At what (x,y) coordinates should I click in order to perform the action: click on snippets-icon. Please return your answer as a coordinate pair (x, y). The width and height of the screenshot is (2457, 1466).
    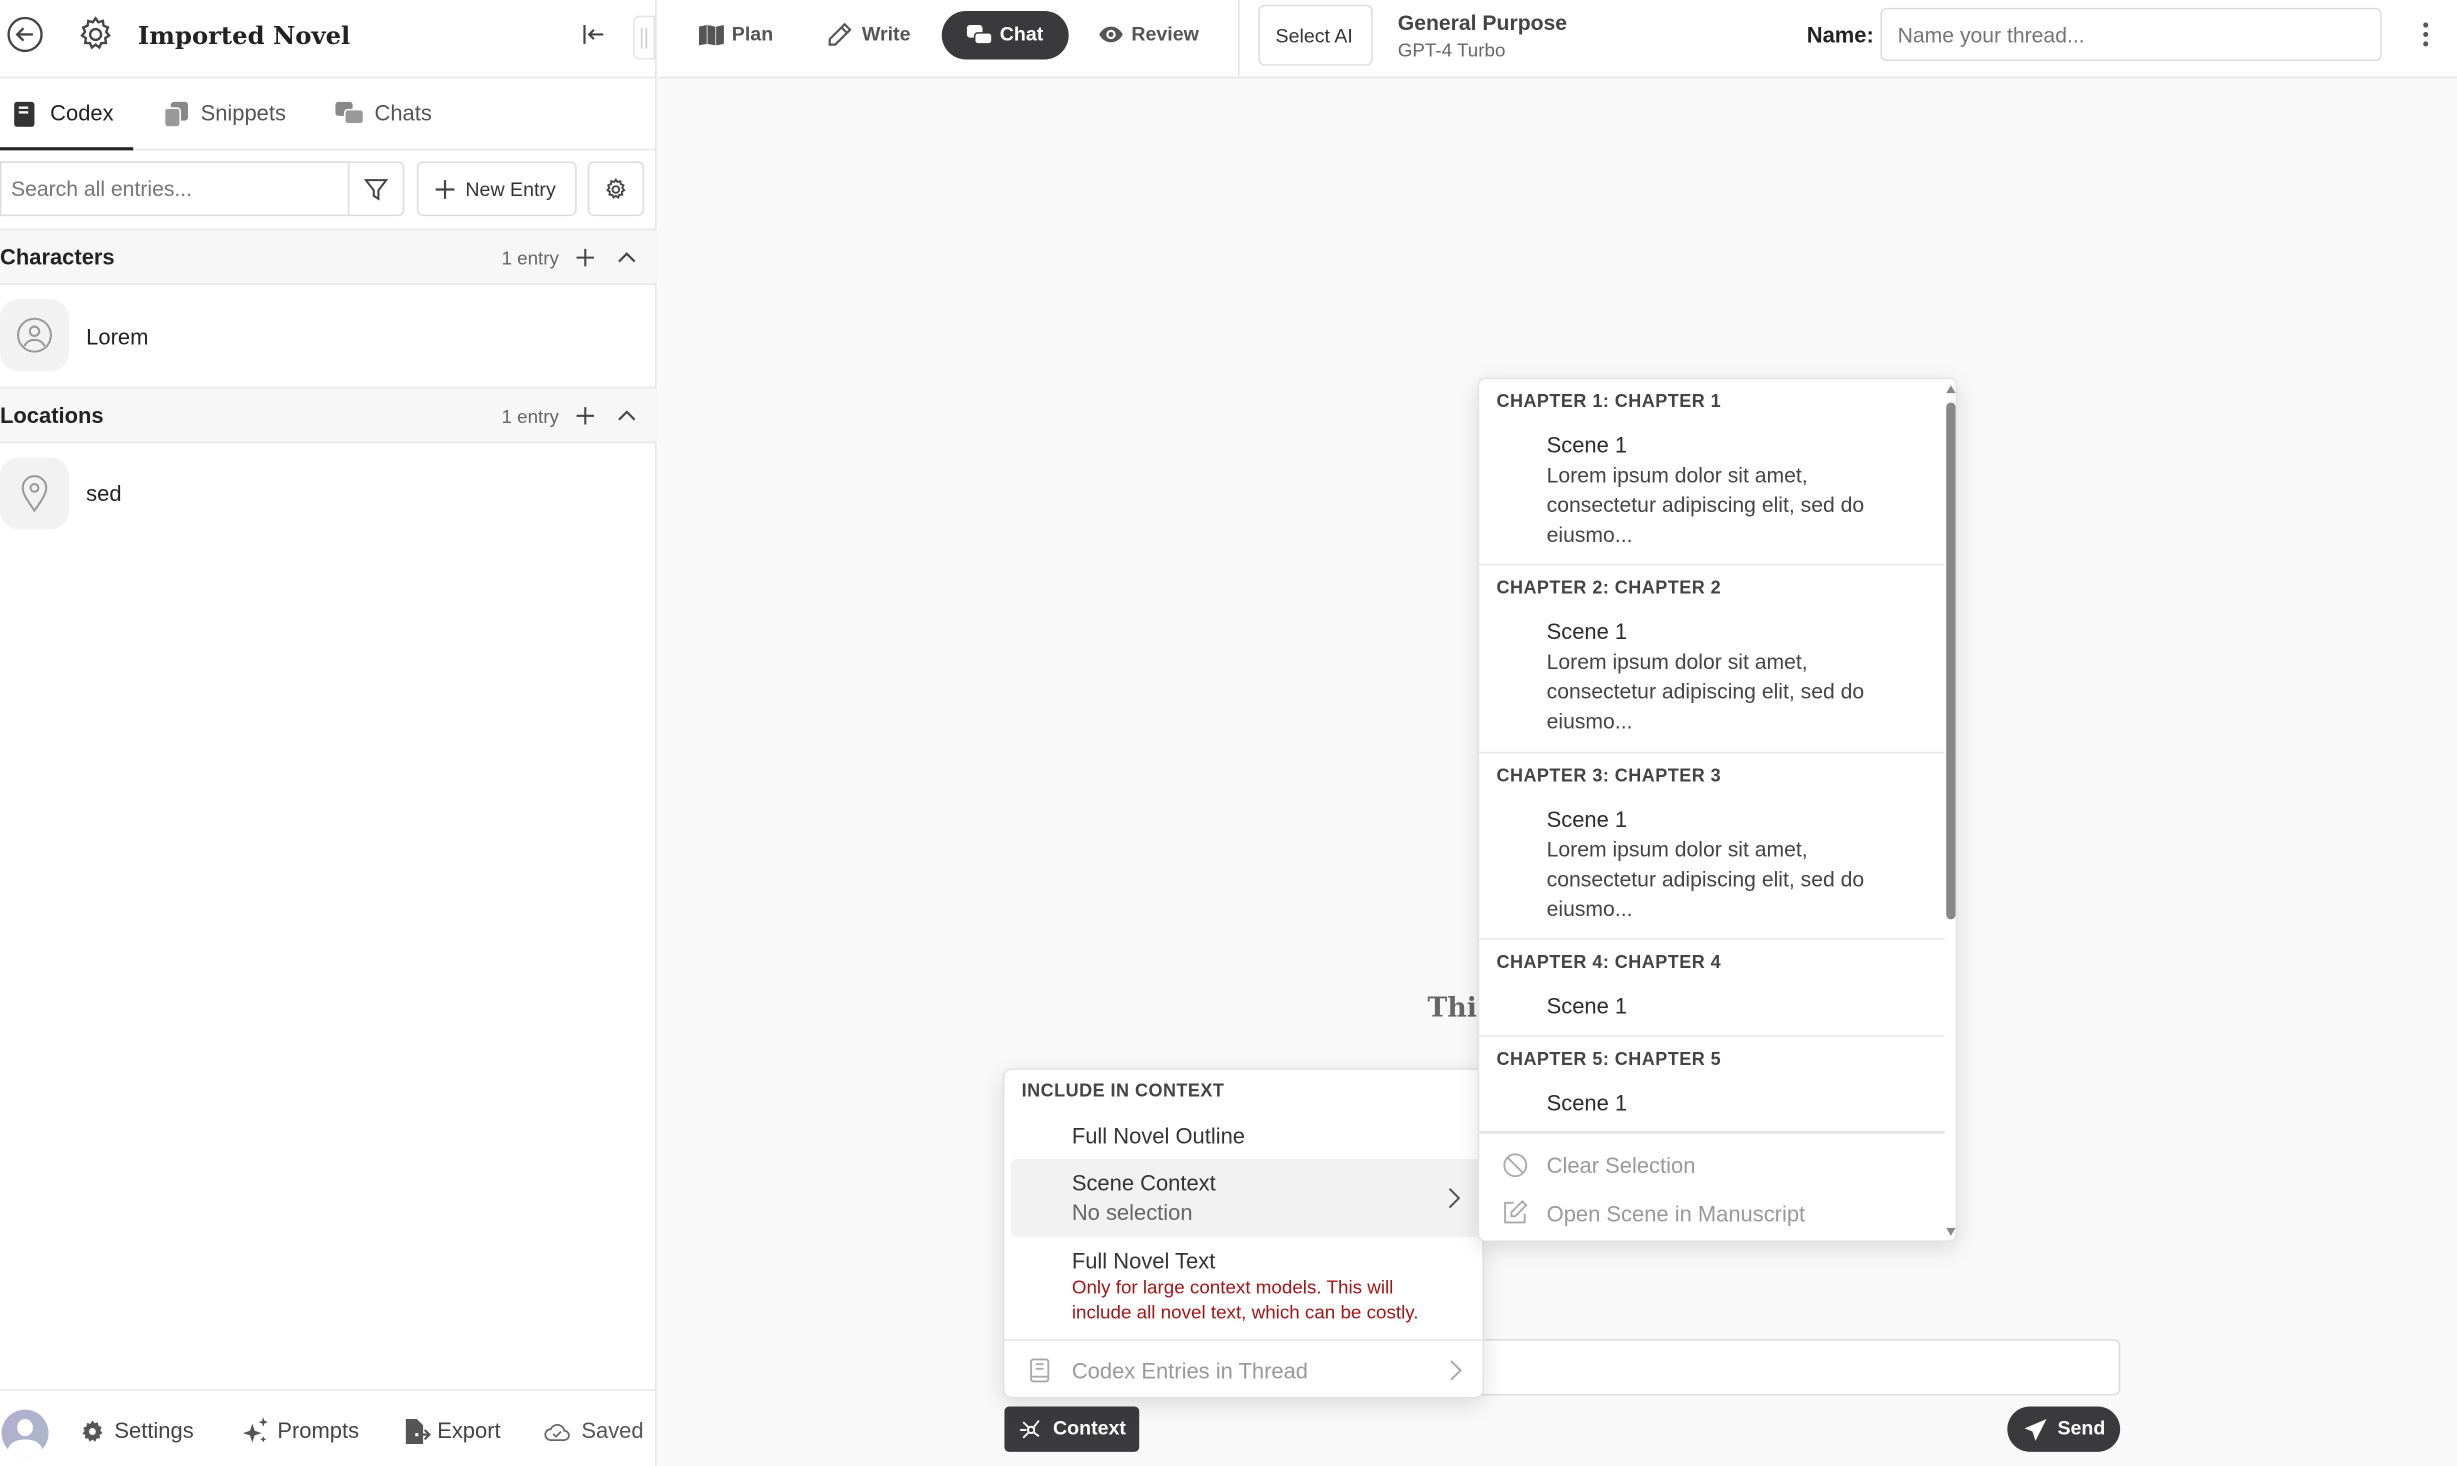
    Looking at the image, I should click on (176, 114).